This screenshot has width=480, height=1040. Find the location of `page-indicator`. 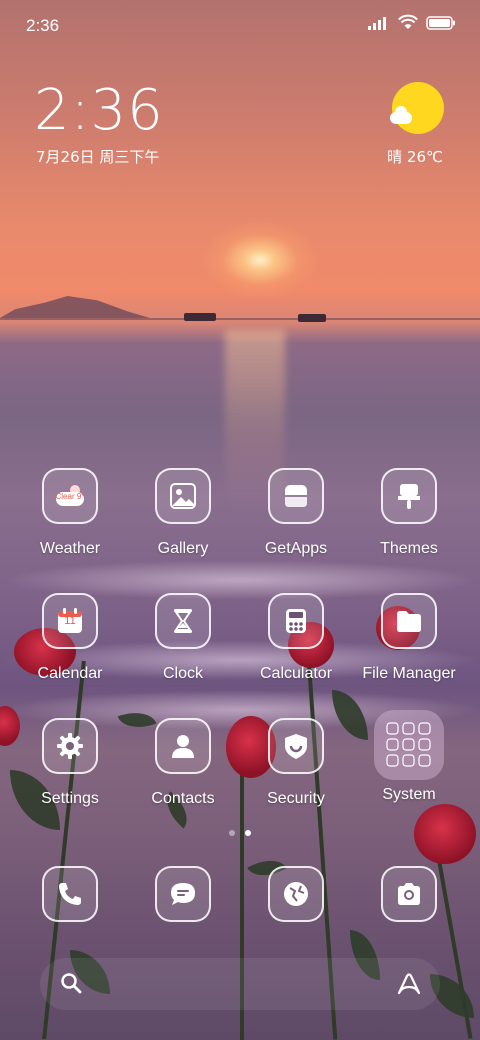

page-indicator is located at coordinates (240, 833).